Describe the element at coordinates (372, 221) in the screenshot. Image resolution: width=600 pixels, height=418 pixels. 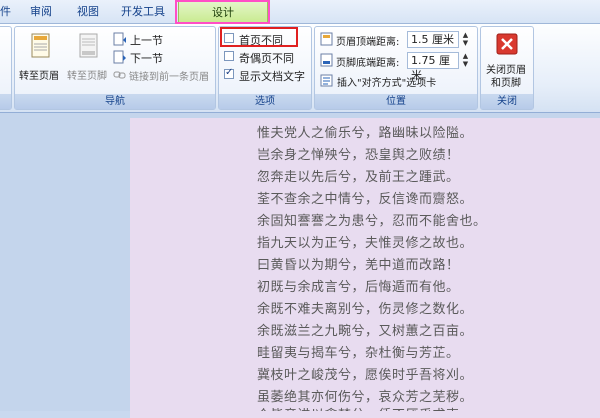
I see `doc-line: 余固知謇謇之为患兮，忍而不能舍也。` at that location.